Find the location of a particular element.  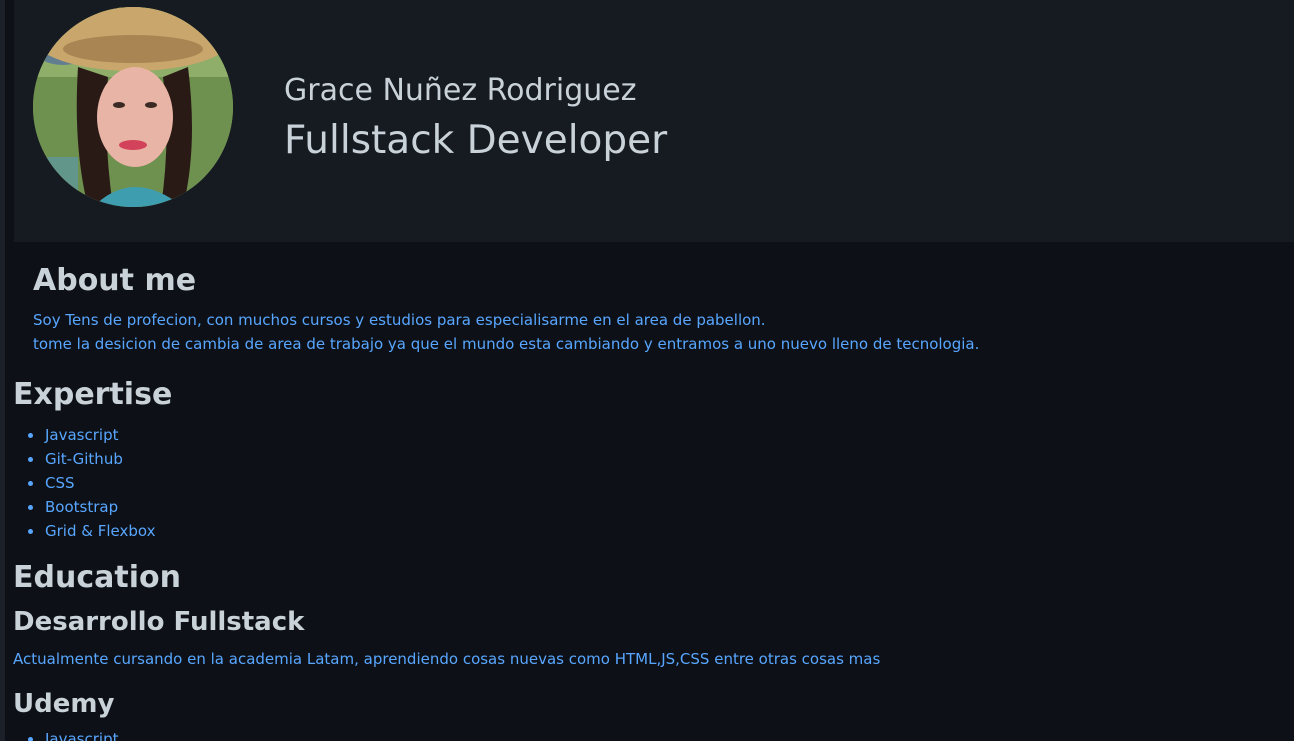

profile-role: Fullstack Developer is located at coordinates (476, 140).